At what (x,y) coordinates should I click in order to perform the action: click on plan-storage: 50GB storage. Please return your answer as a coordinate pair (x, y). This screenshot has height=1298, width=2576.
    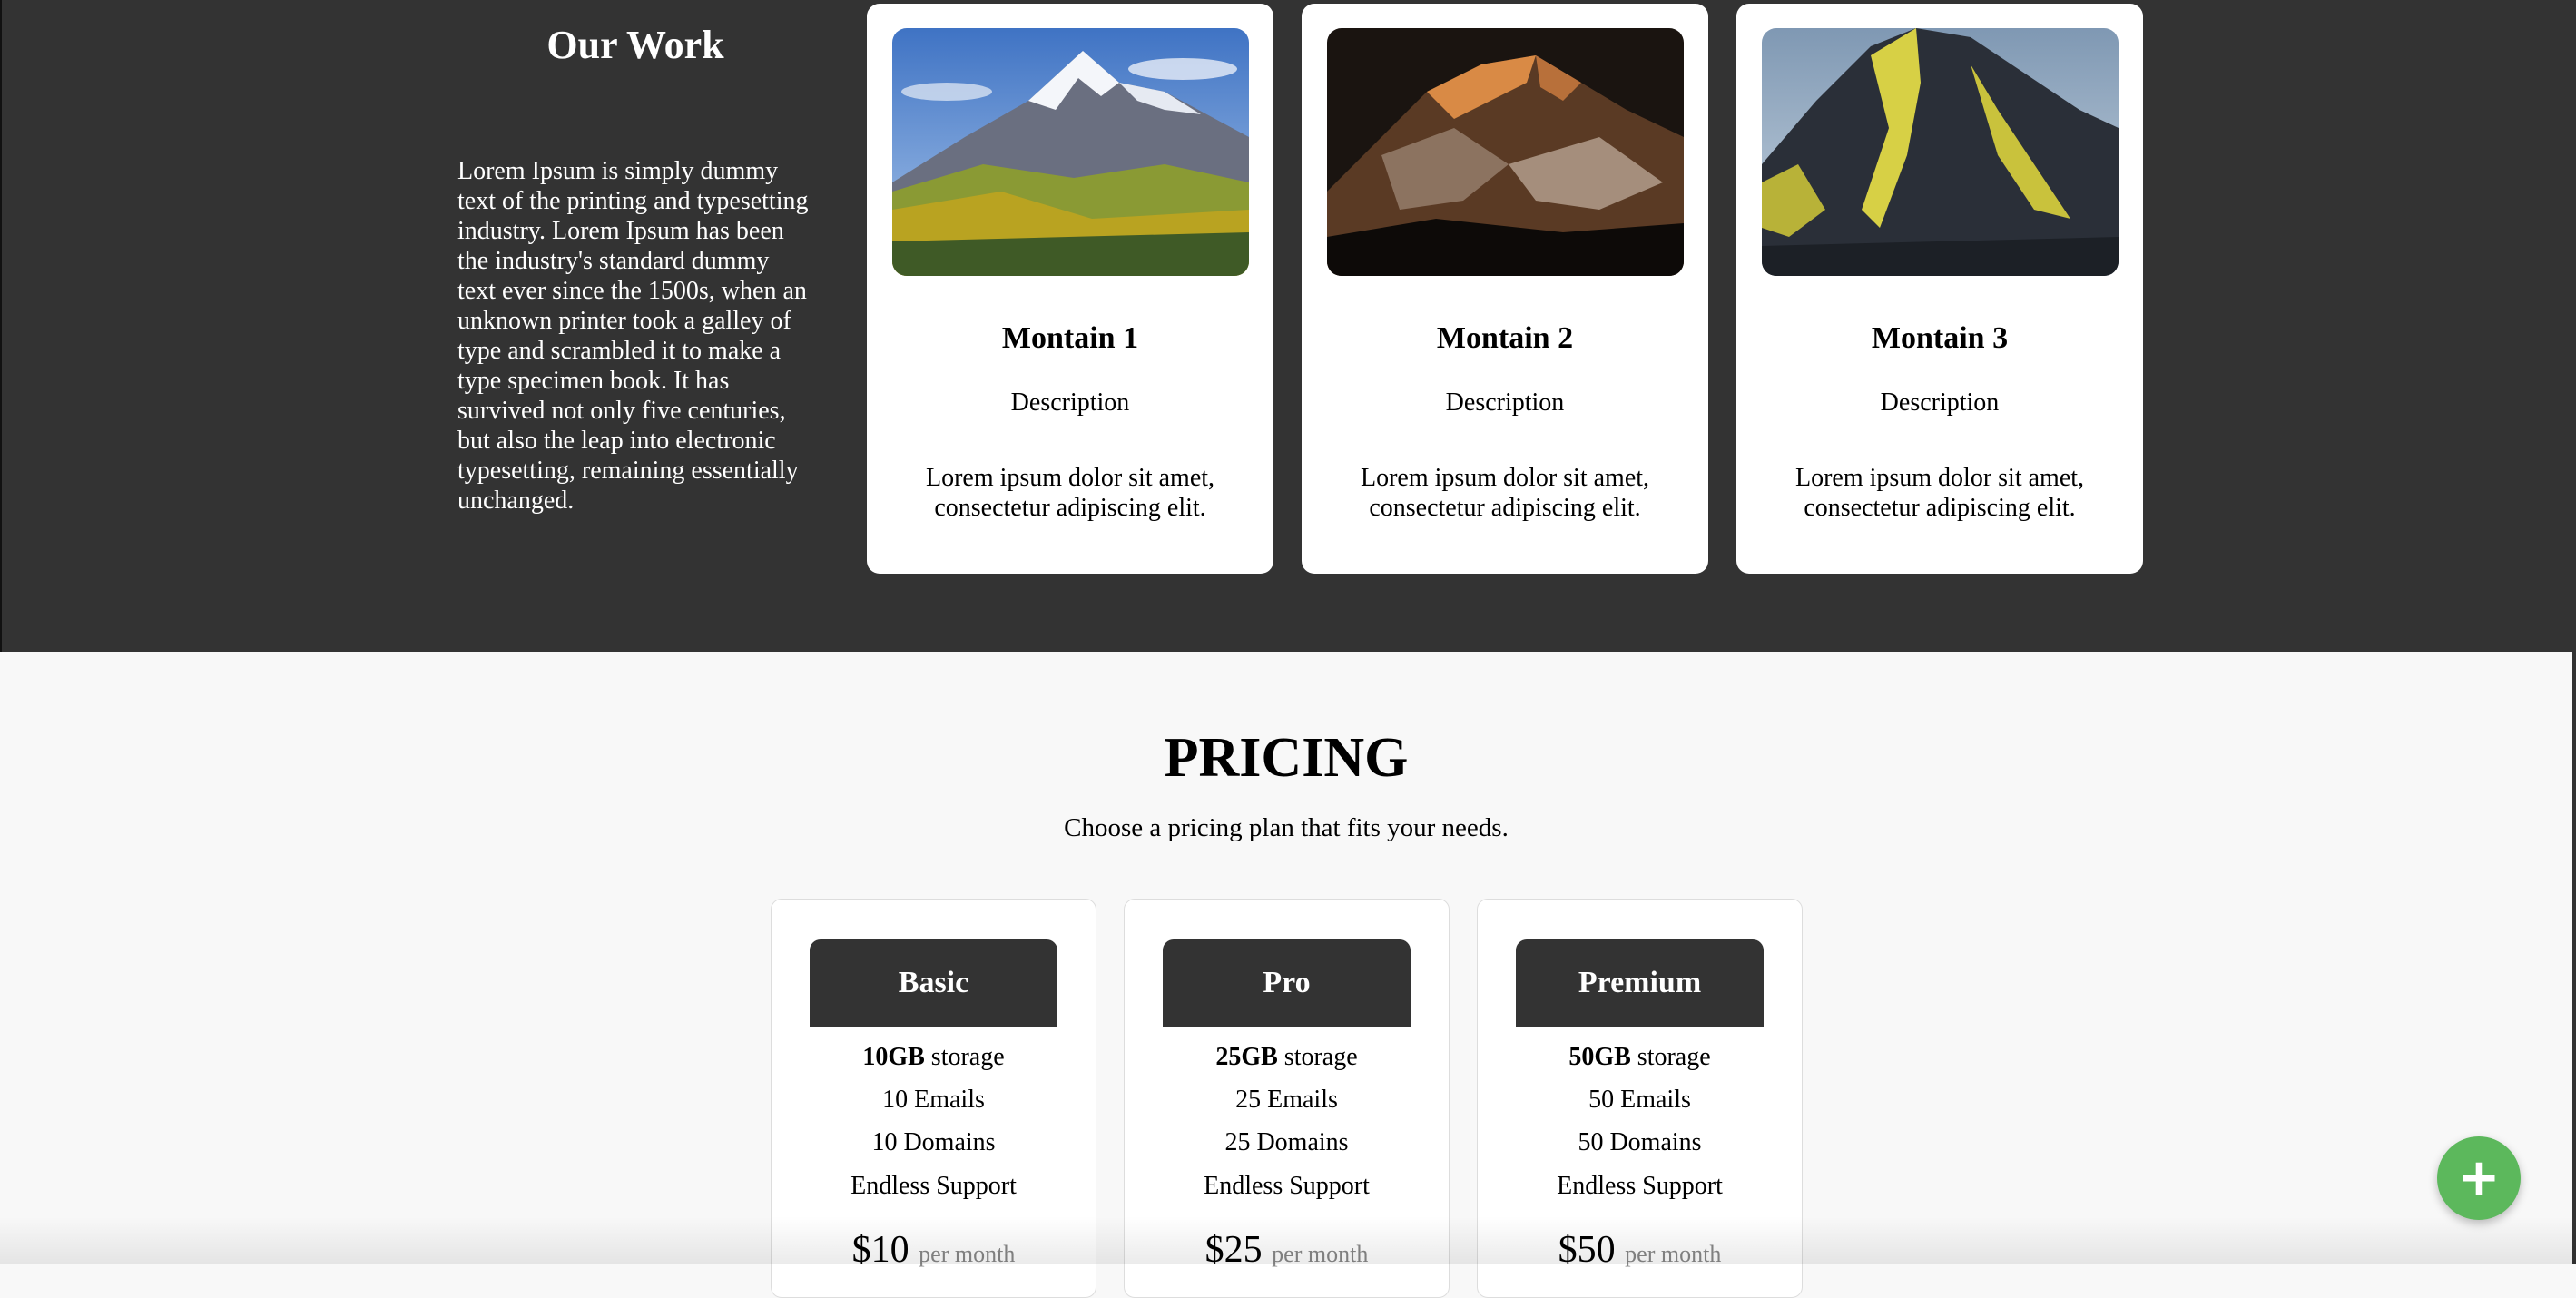
    Looking at the image, I should click on (1640, 1057).